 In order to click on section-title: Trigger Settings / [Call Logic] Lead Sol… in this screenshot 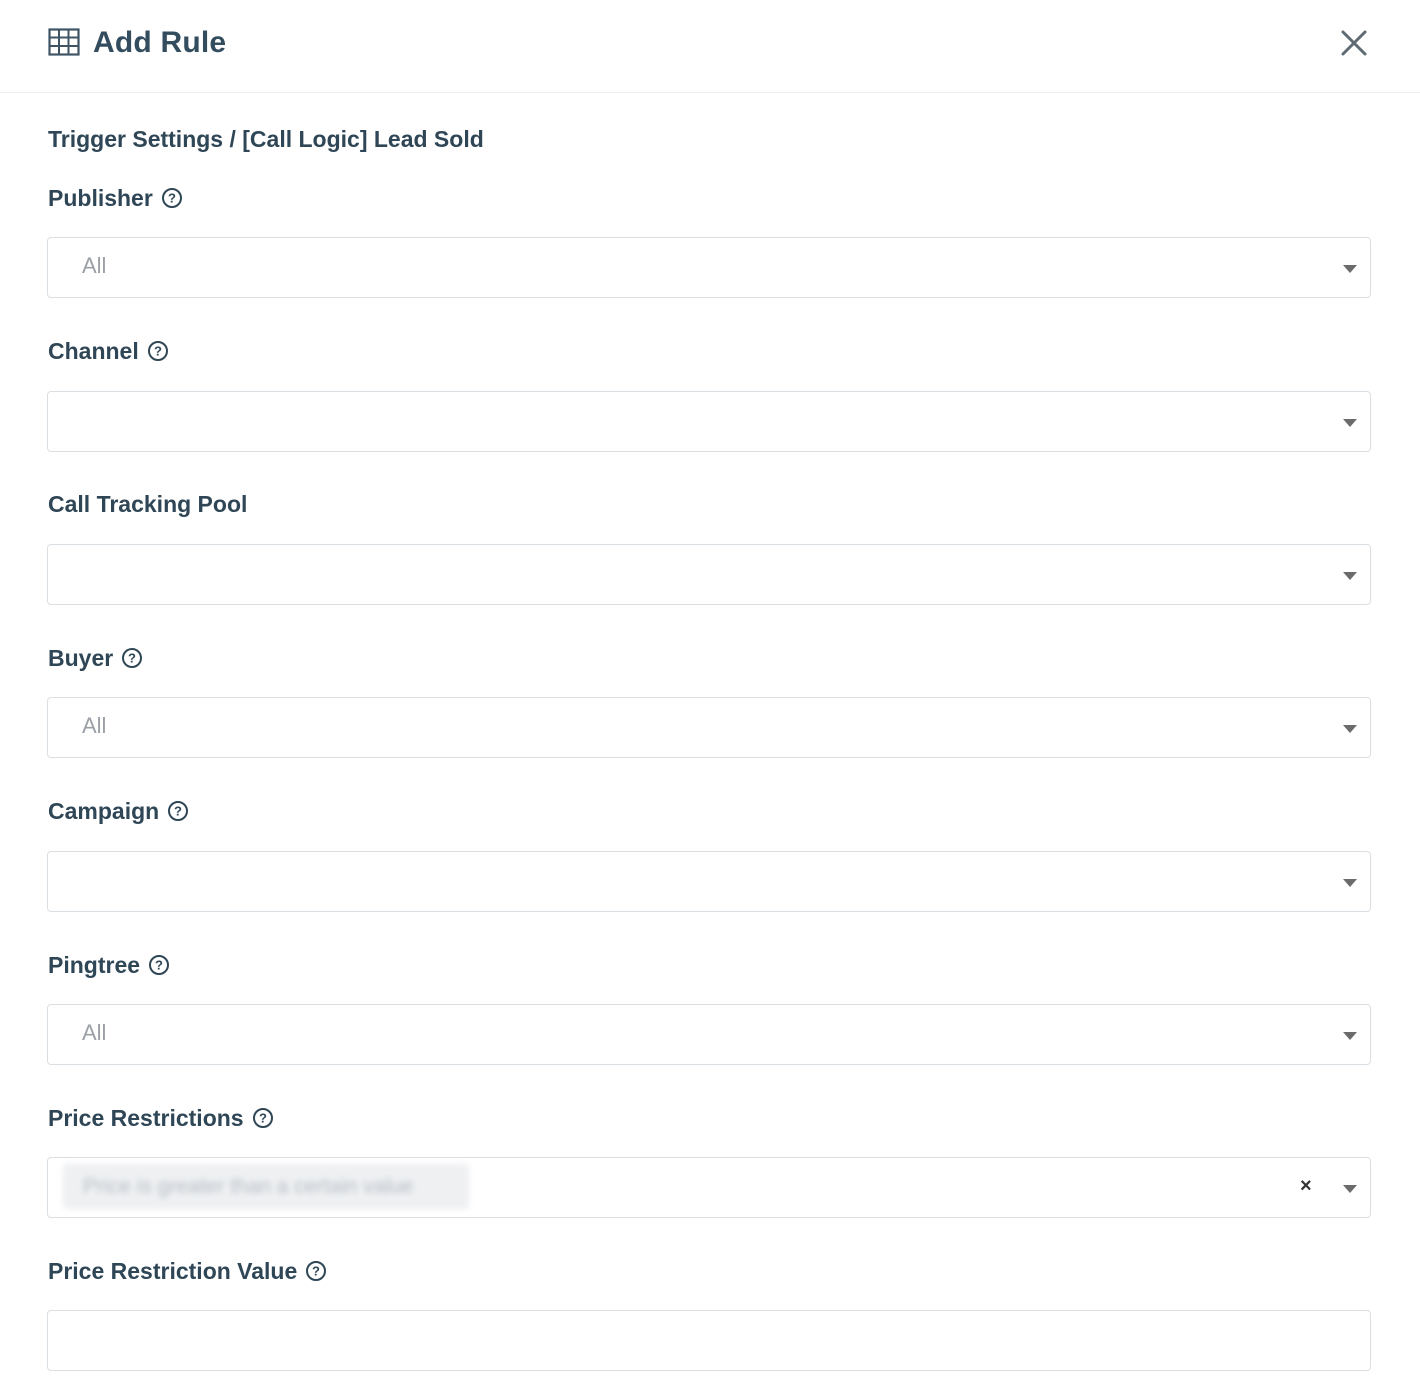, I will do `click(266, 139)`.